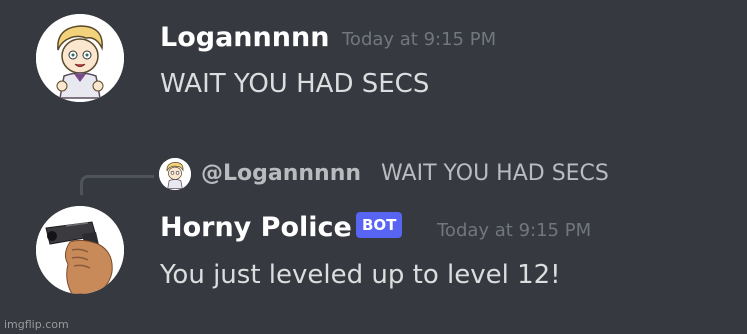  What do you see at coordinates (360, 275) in the screenshot?
I see `message-content: You just leveled up to level 12!` at bounding box center [360, 275].